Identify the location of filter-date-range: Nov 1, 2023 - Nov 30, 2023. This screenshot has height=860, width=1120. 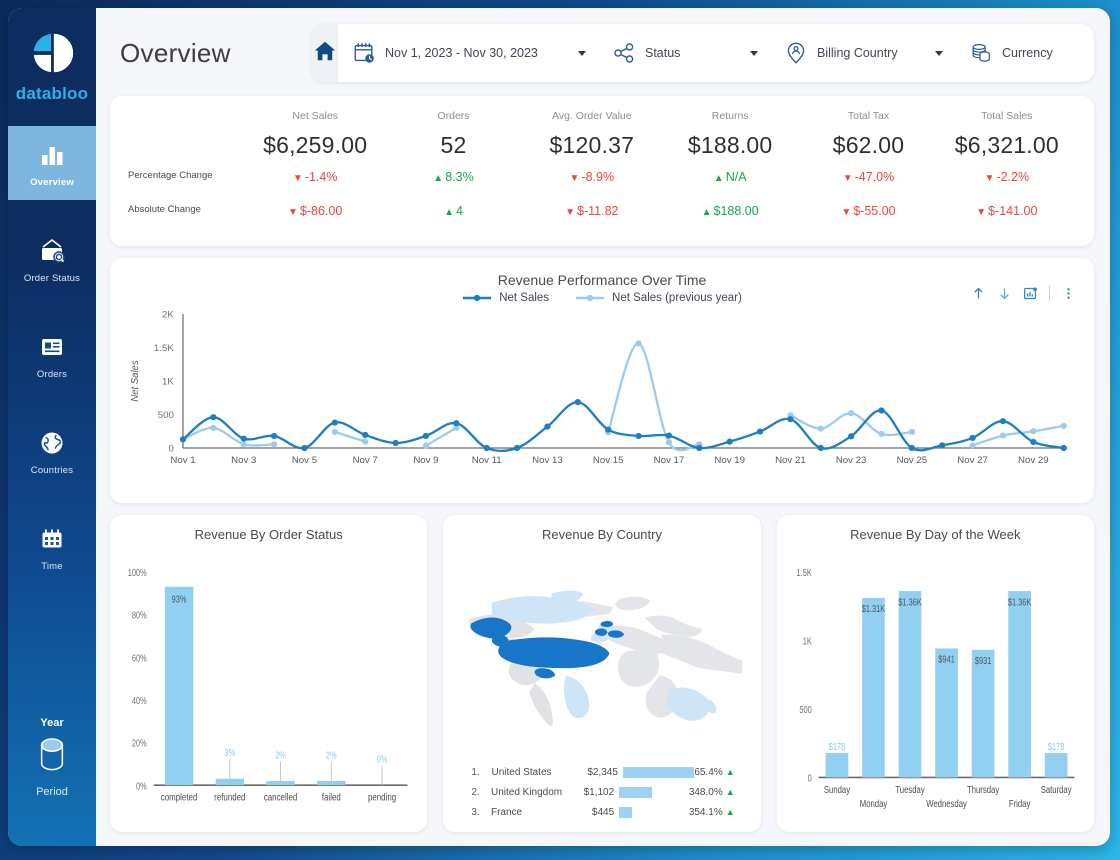
(468, 53).